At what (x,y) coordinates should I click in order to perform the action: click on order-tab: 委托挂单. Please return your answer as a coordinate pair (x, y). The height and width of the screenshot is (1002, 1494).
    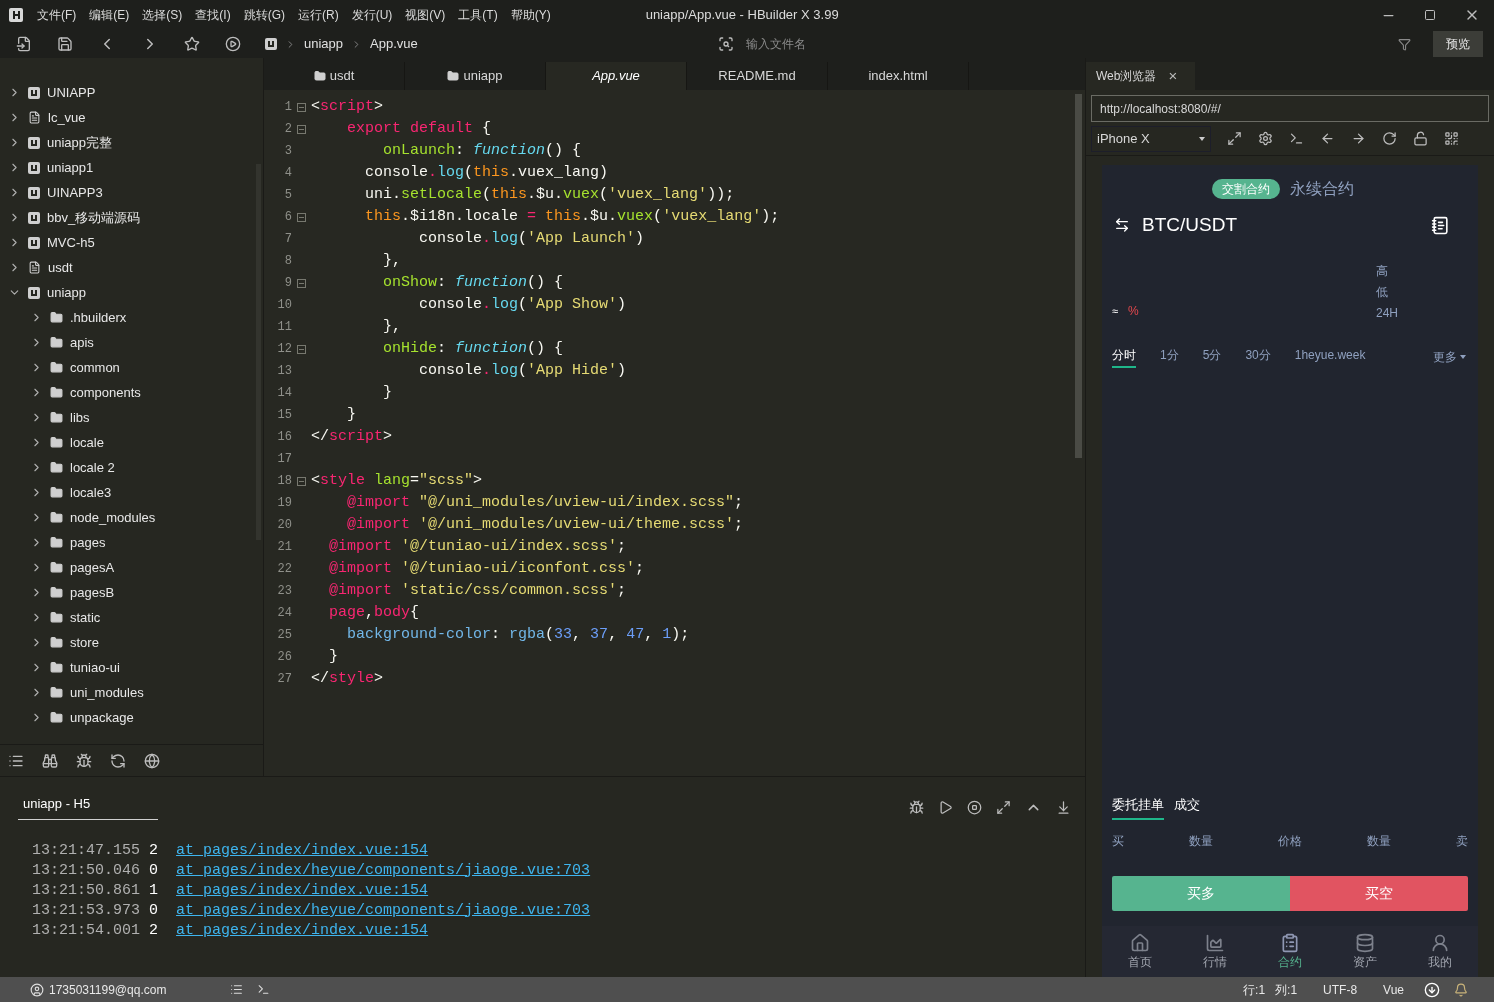
    Looking at the image, I should click on (1138, 807).